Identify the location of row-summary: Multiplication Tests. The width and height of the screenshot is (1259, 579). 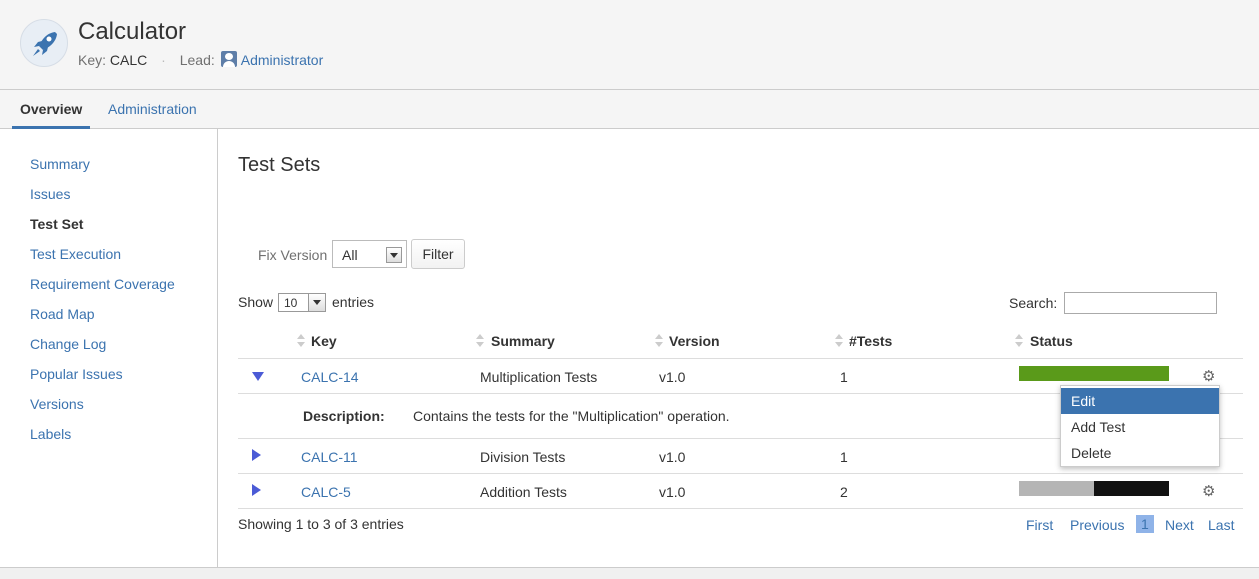
(539, 377).